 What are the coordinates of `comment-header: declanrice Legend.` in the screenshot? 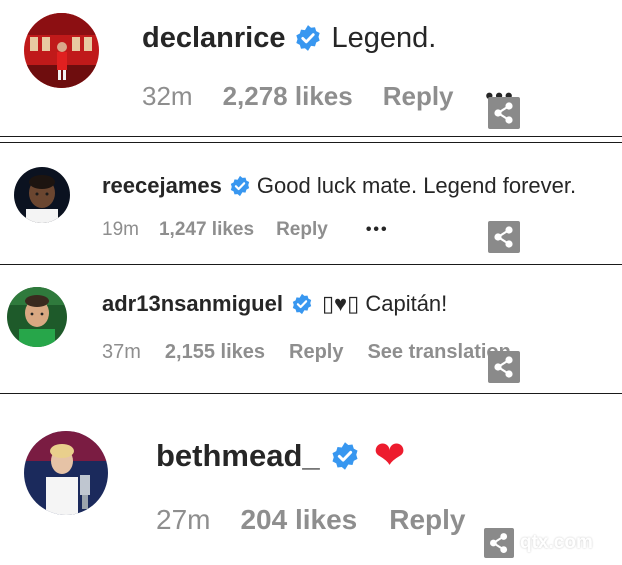 It's located at (289, 38).